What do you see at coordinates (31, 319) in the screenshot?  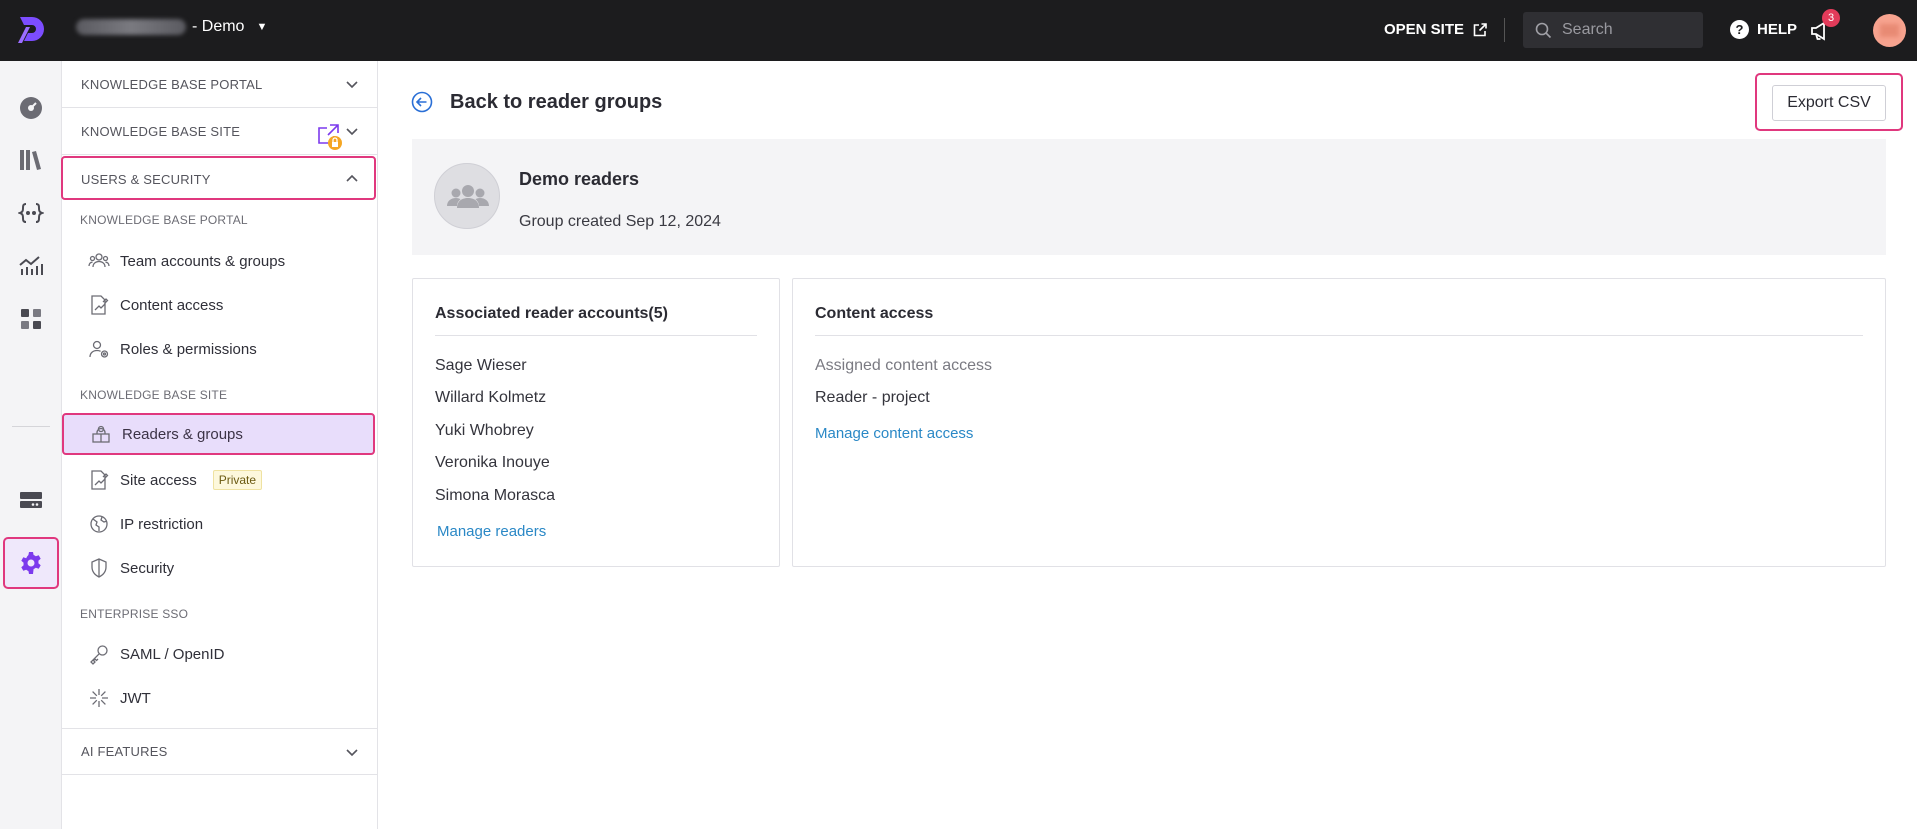 I see `widgets-grid-icon` at bounding box center [31, 319].